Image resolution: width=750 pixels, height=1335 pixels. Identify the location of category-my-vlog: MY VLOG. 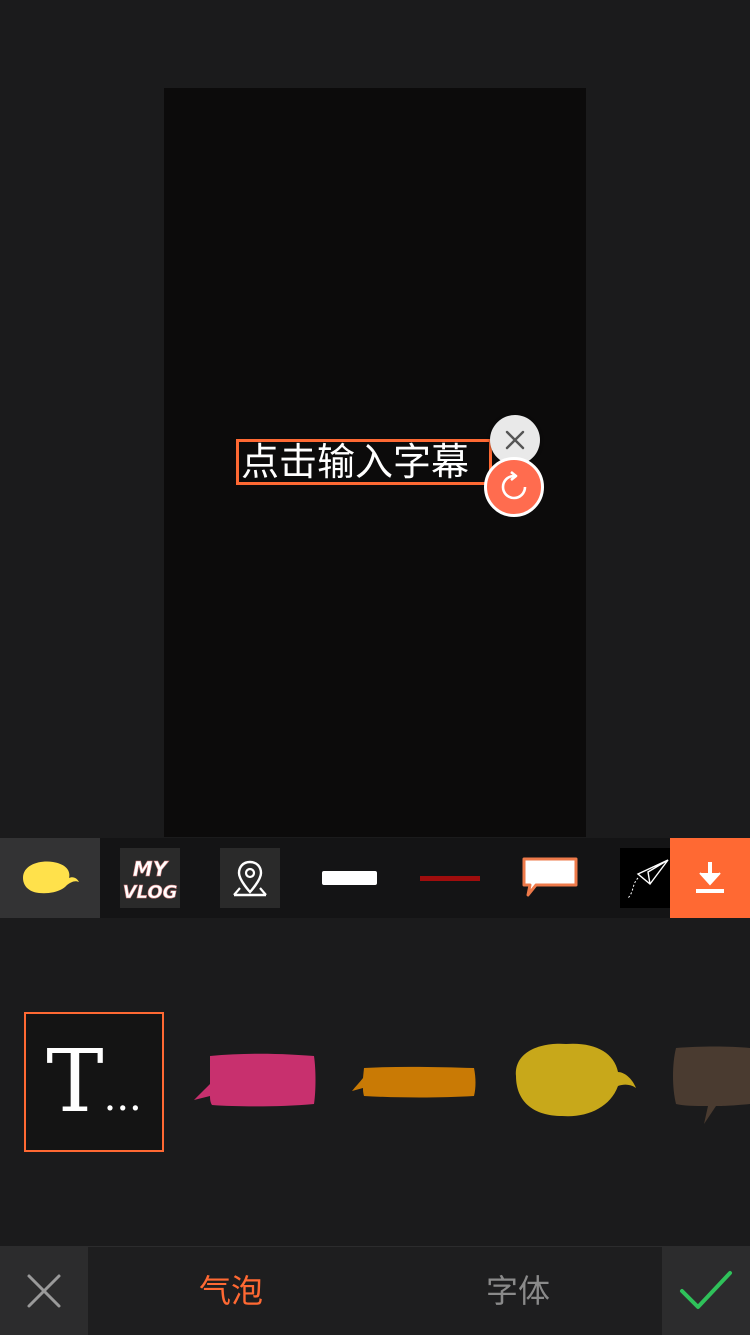
(150, 878).